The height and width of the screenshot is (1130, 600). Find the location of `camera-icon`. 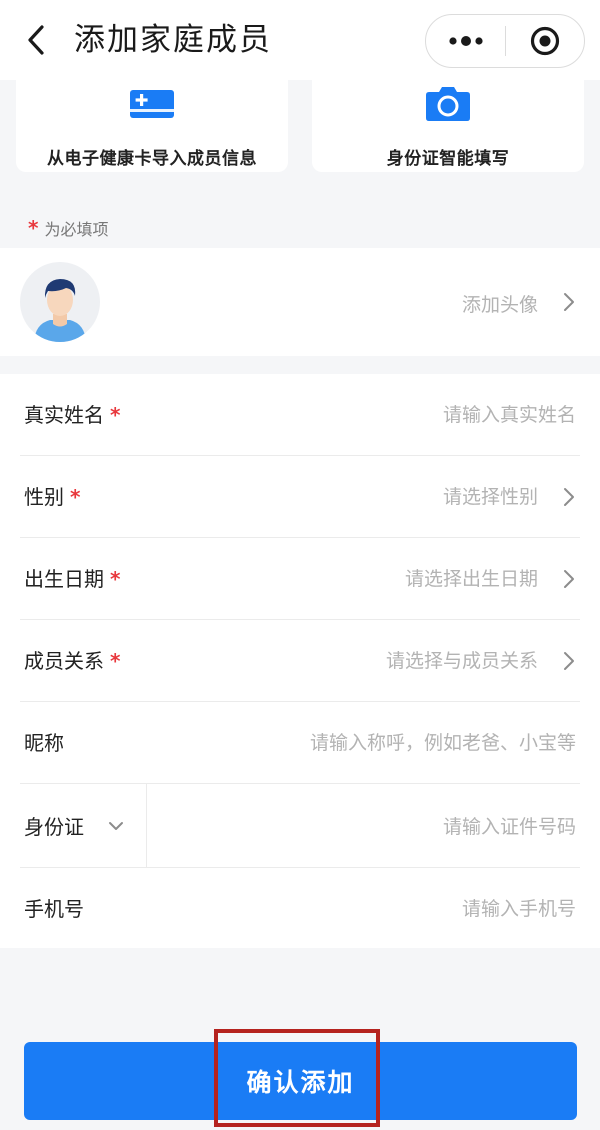

camera-icon is located at coordinates (448, 104).